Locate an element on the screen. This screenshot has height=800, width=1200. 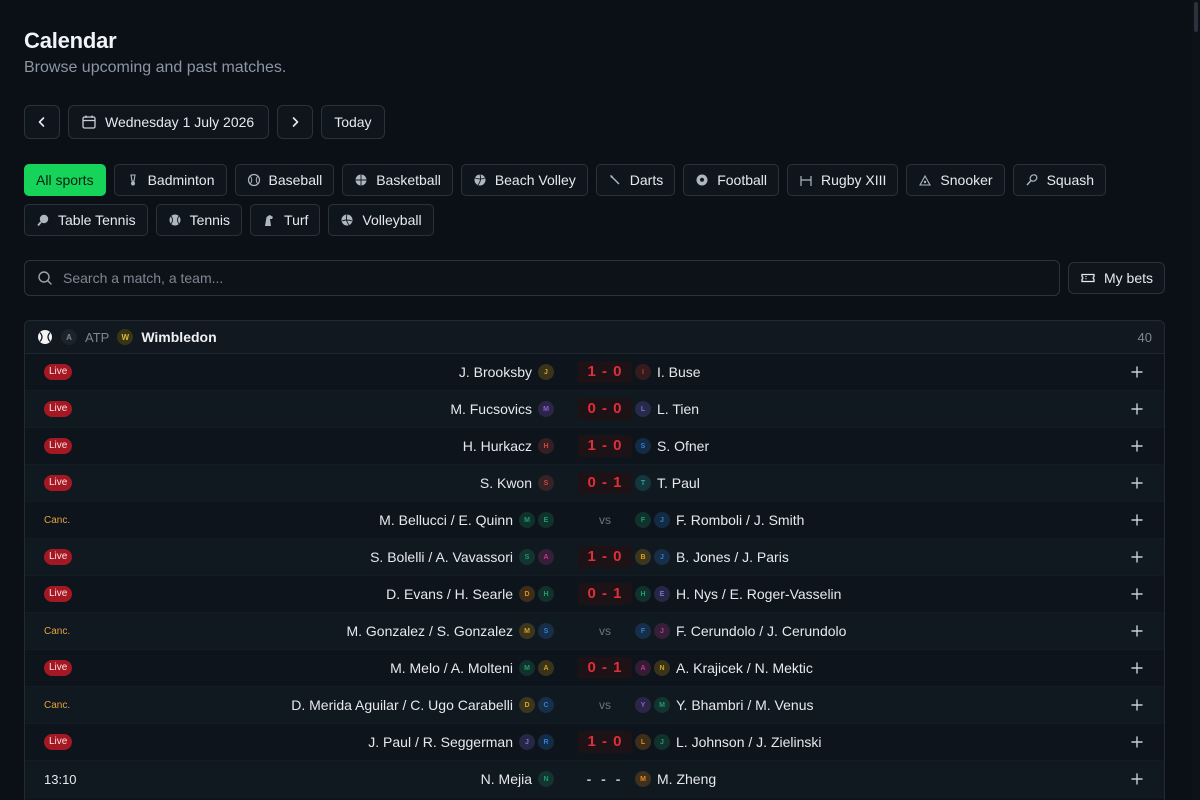
live-badge: Live is located at coordinates (58, 557).